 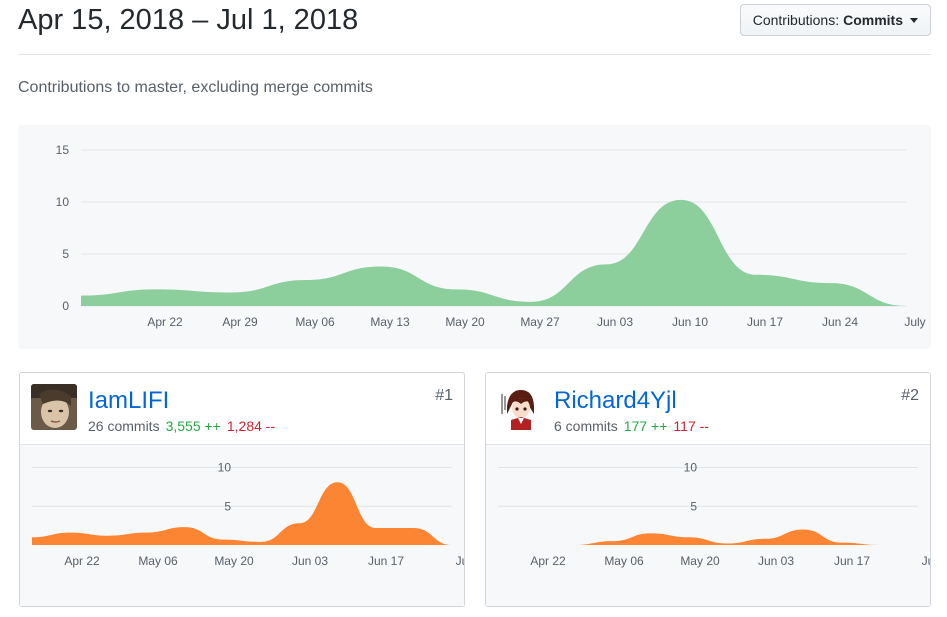 I want to click on contributor-stats: 6 commits 177 ++ 117 --, so click(x=631, y=426).